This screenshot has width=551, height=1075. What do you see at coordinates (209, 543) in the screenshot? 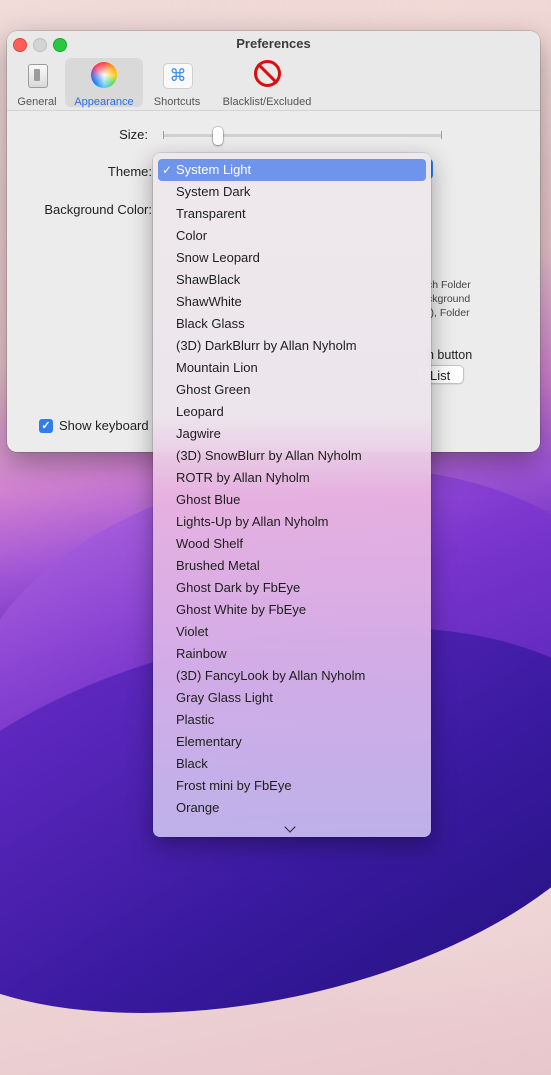
I see `theme-menu-item-label: Wood Shelf` at bounding box center [209, 543].